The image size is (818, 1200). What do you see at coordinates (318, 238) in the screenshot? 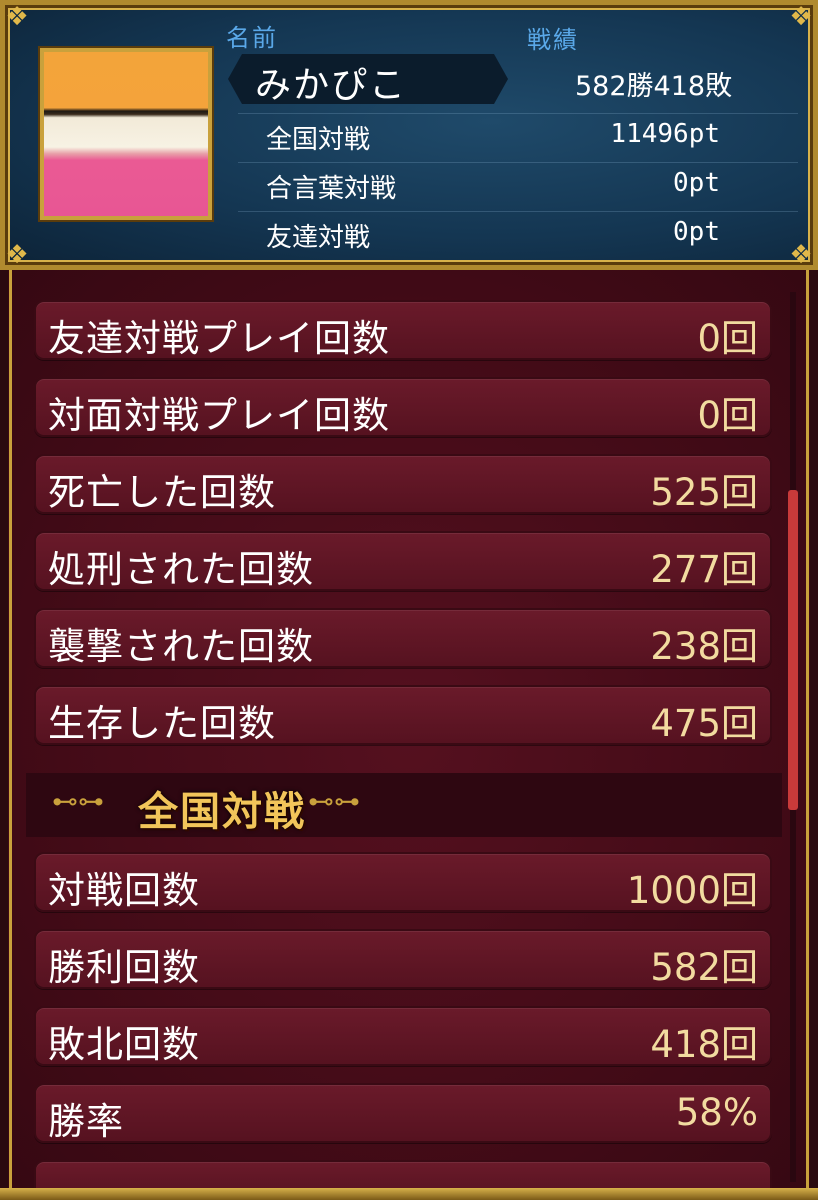
I see `points-label: 友達対戦` at bounding box center [318, 238].